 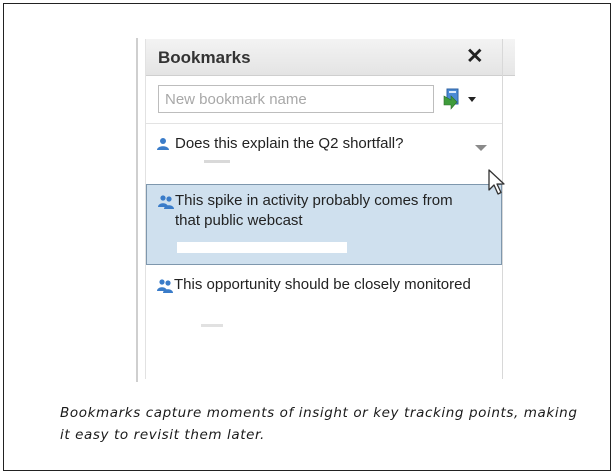 I want to click on panel-header: Bookmarks ✕, so click(x=324, y=57).